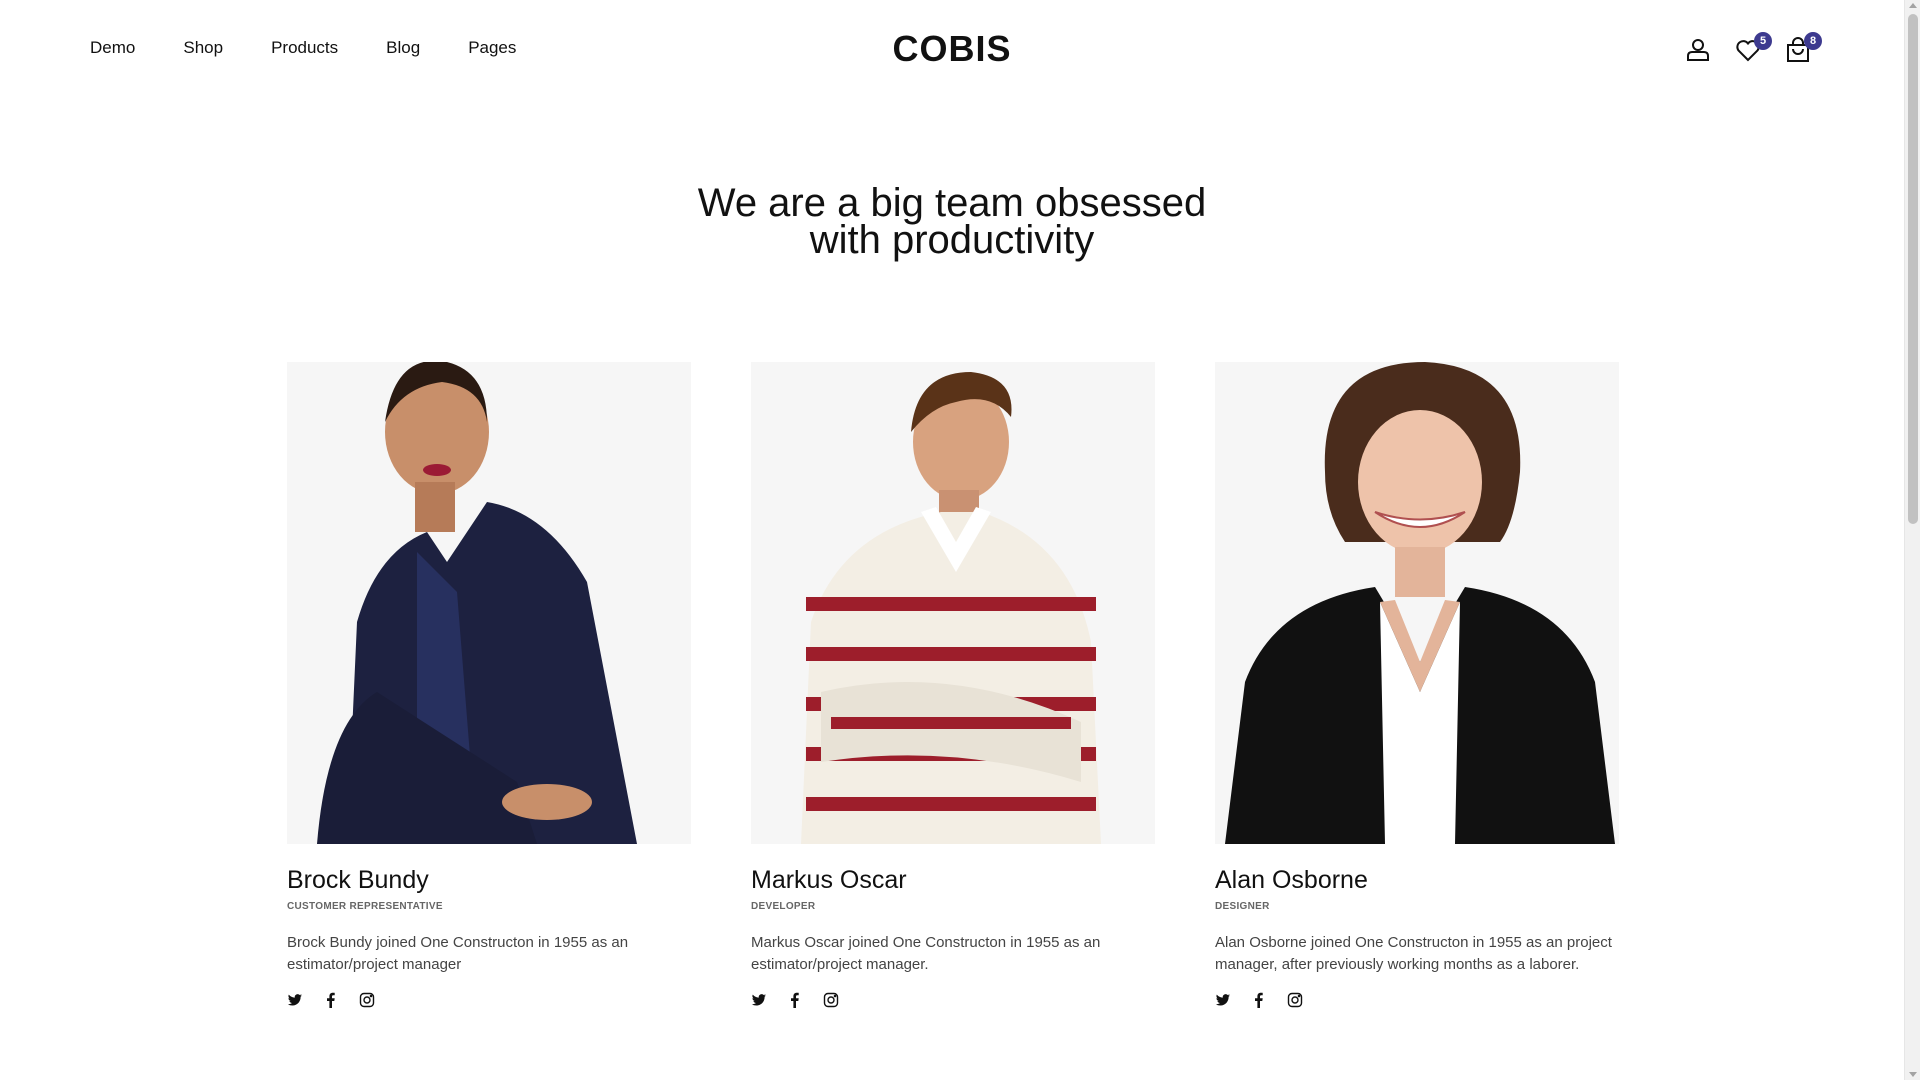  What do you see at coordinates (1912, 540) in the screenshot?
I see `vertical-scrollbar` at bounding box center [1912, 540].